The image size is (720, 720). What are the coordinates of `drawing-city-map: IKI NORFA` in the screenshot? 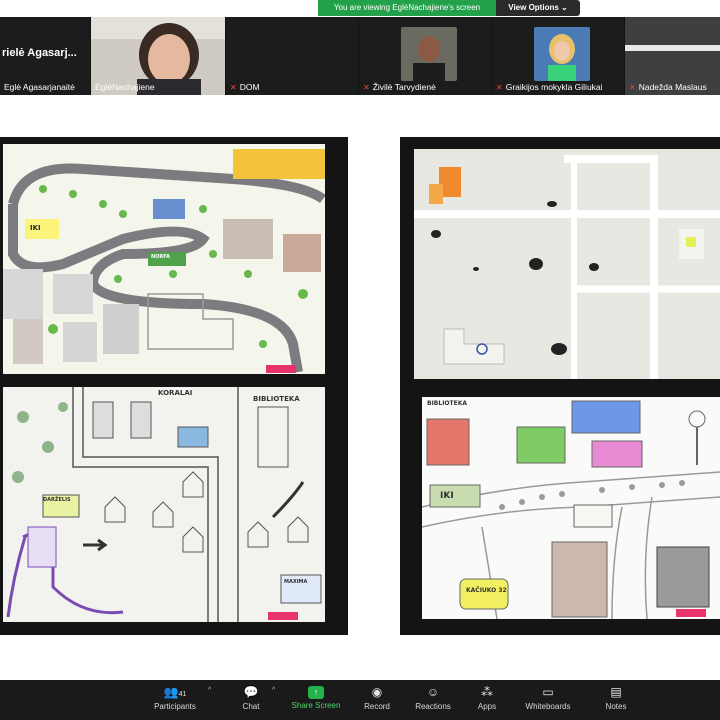 It's located at (164, 259).